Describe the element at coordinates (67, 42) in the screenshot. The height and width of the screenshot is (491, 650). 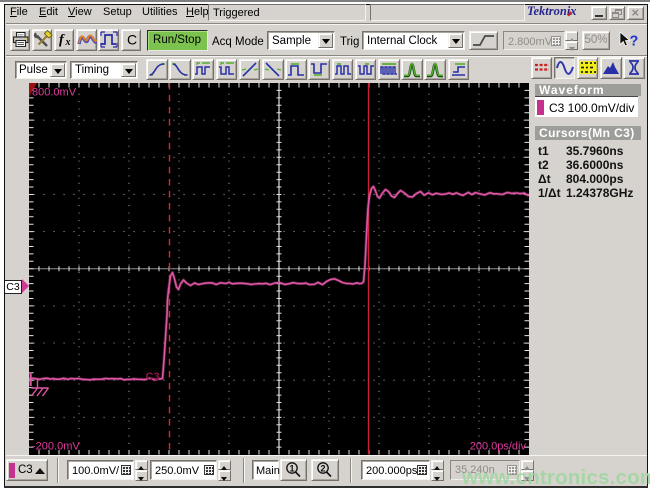
I see `svg-text: x` at that location.